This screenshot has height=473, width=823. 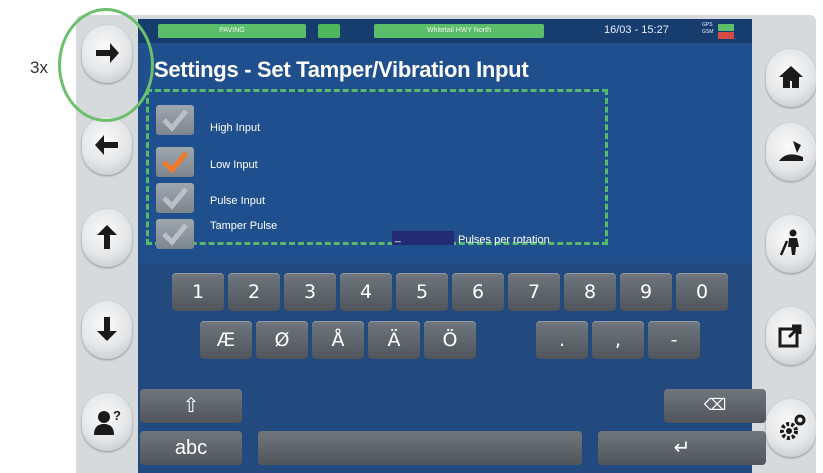 What do you see at coordinates (226, 340) in the screenshot?
I see `key: Æ` at bounding box center [226, 340].